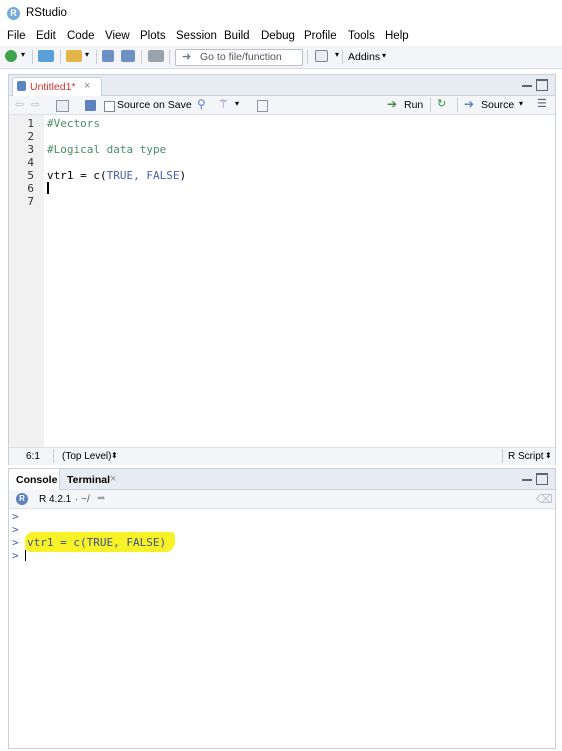  Describe the element at coordinates (441, 103) in the screenshot. I see `rerun-icon: ↻` at that location.